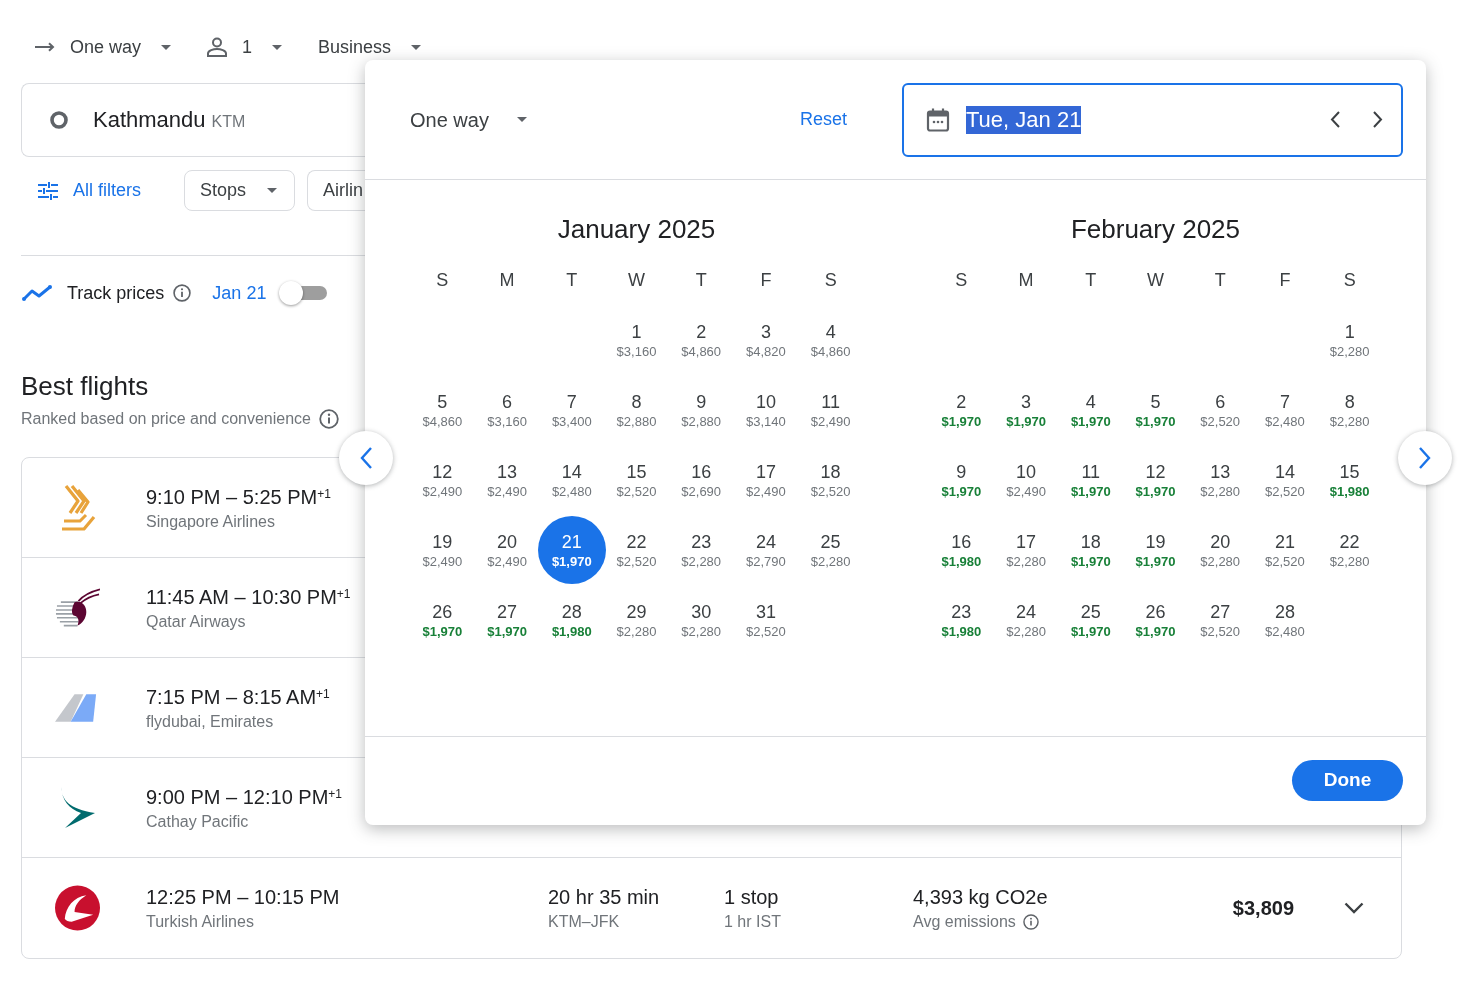 The image size is (1467, 992). I want to click on calendar-day: 14 $2,520, so click(1285, 480).